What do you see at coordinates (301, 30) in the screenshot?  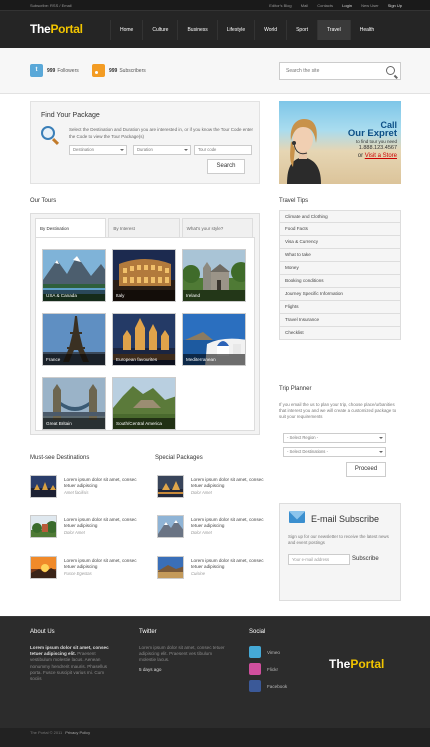 I see `nav-sport: Sport` at bounding box center [301, 30].